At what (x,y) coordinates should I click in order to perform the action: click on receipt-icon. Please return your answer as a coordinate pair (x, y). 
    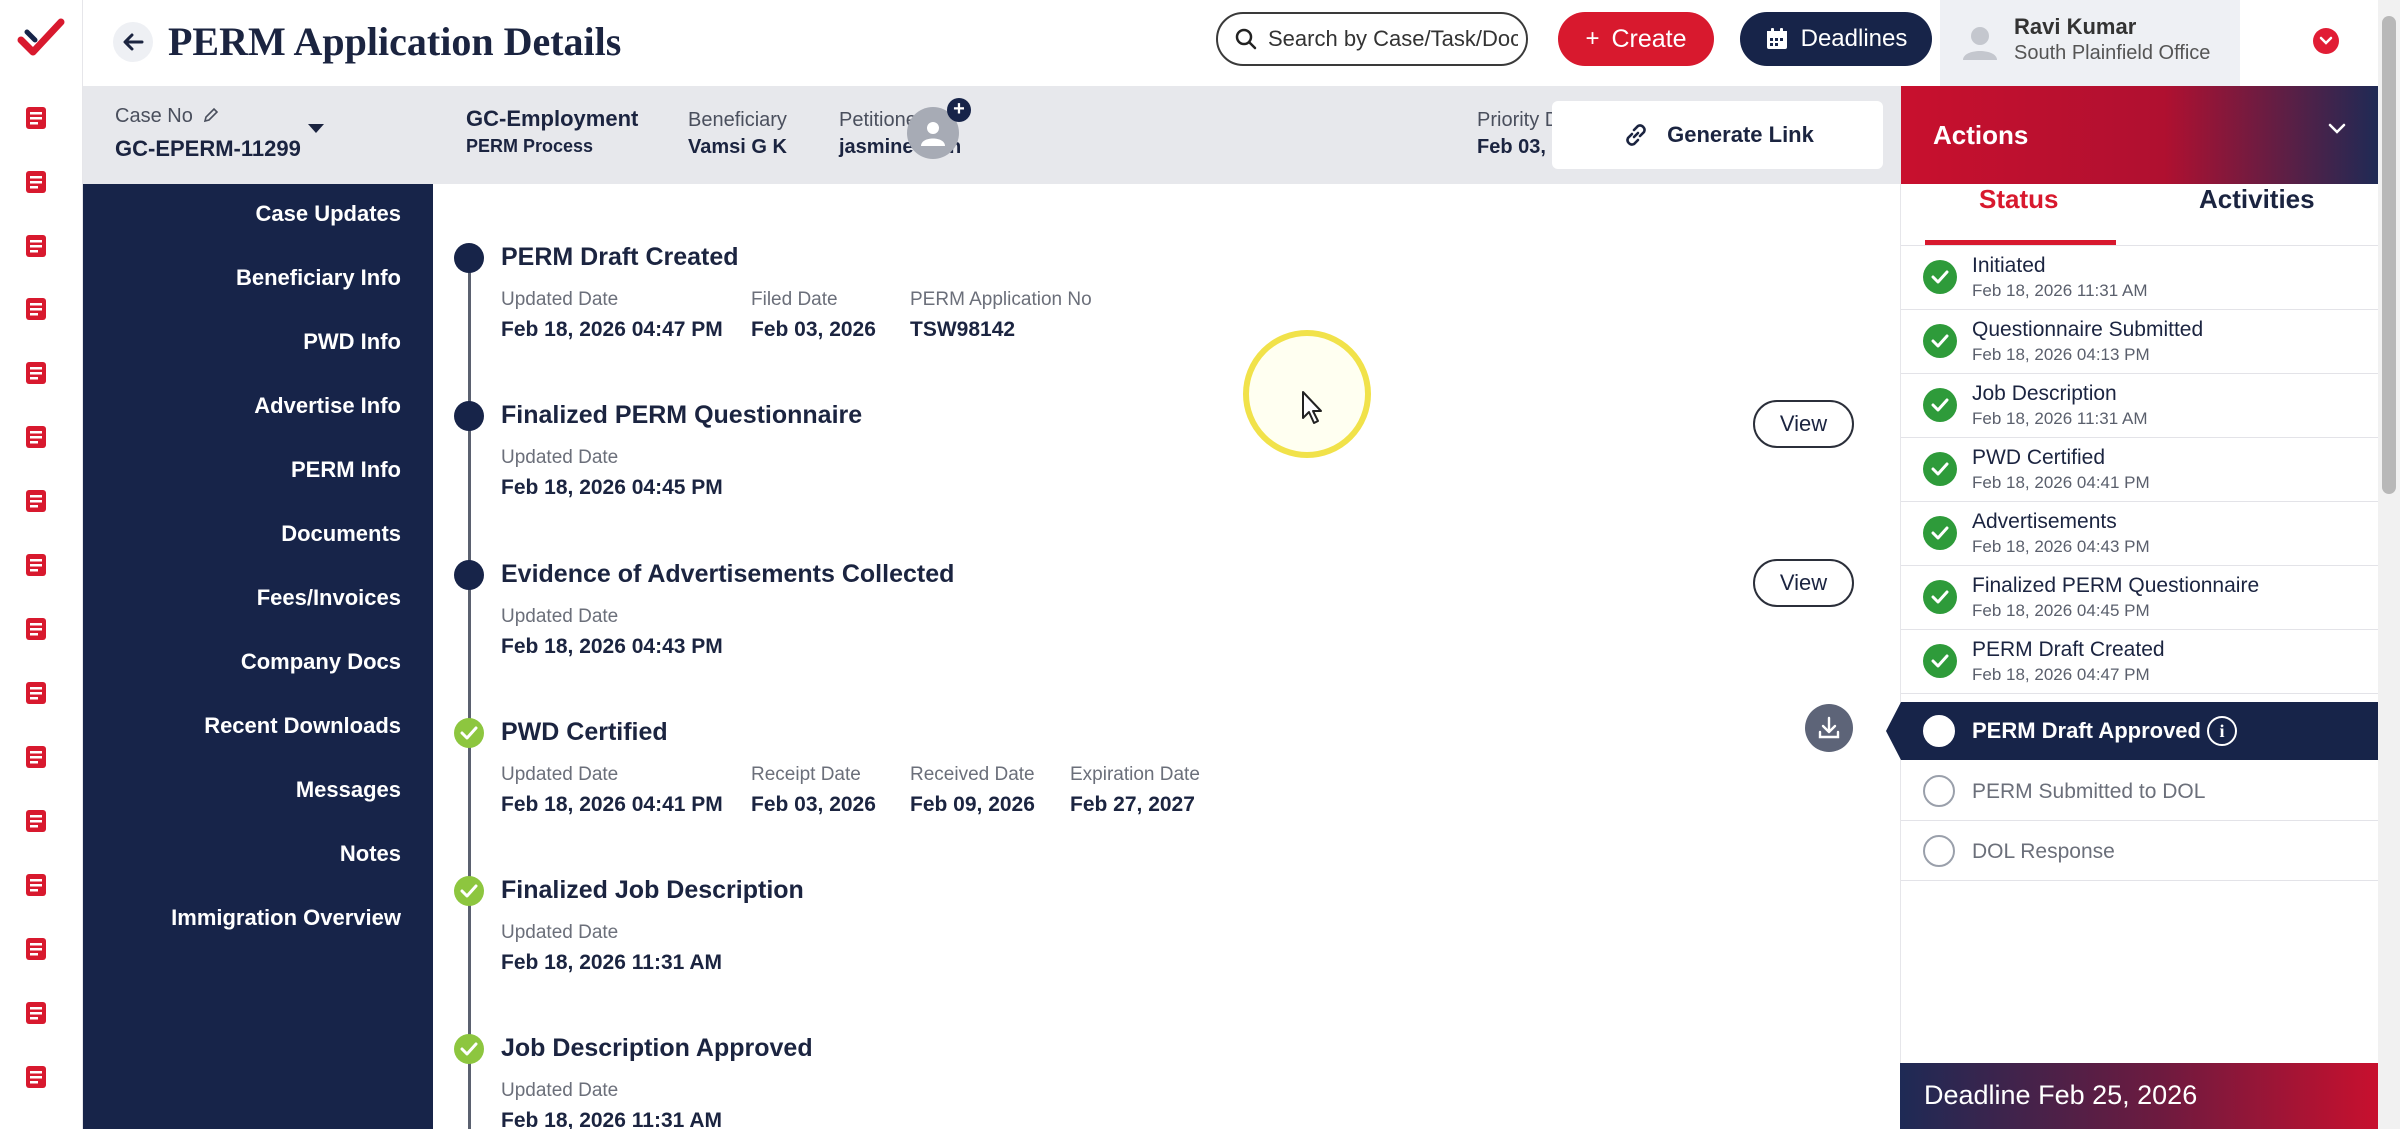
    Looking at the image, I should click on (36, 501).